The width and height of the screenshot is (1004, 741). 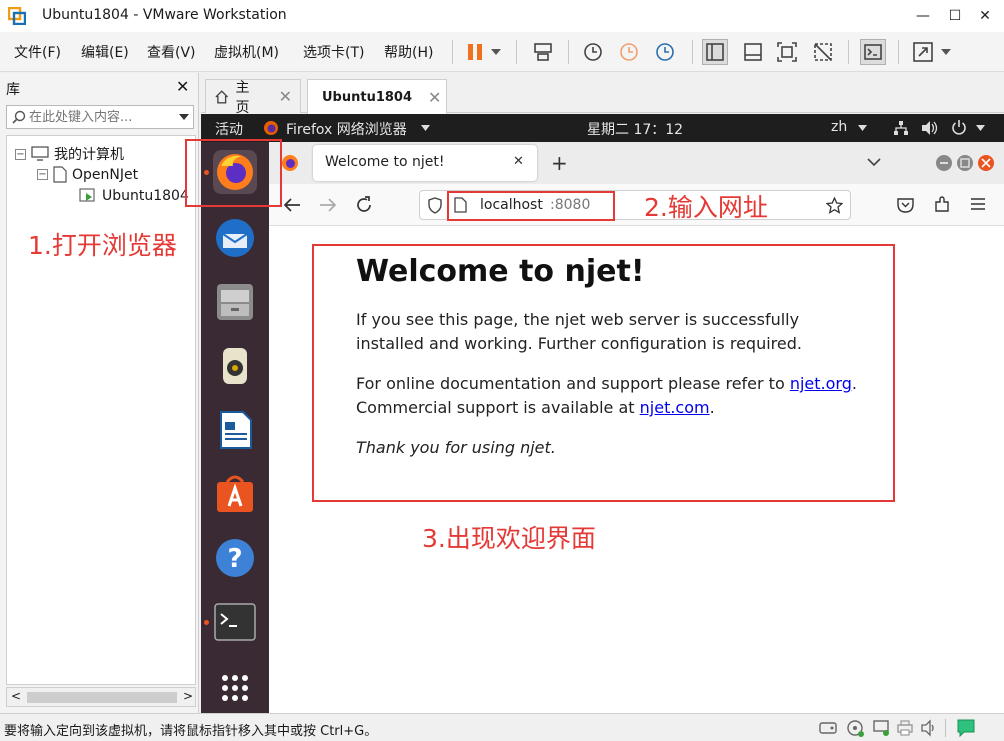 I want to click on ubuntu-dock: ?, so click(x=235, y=427).